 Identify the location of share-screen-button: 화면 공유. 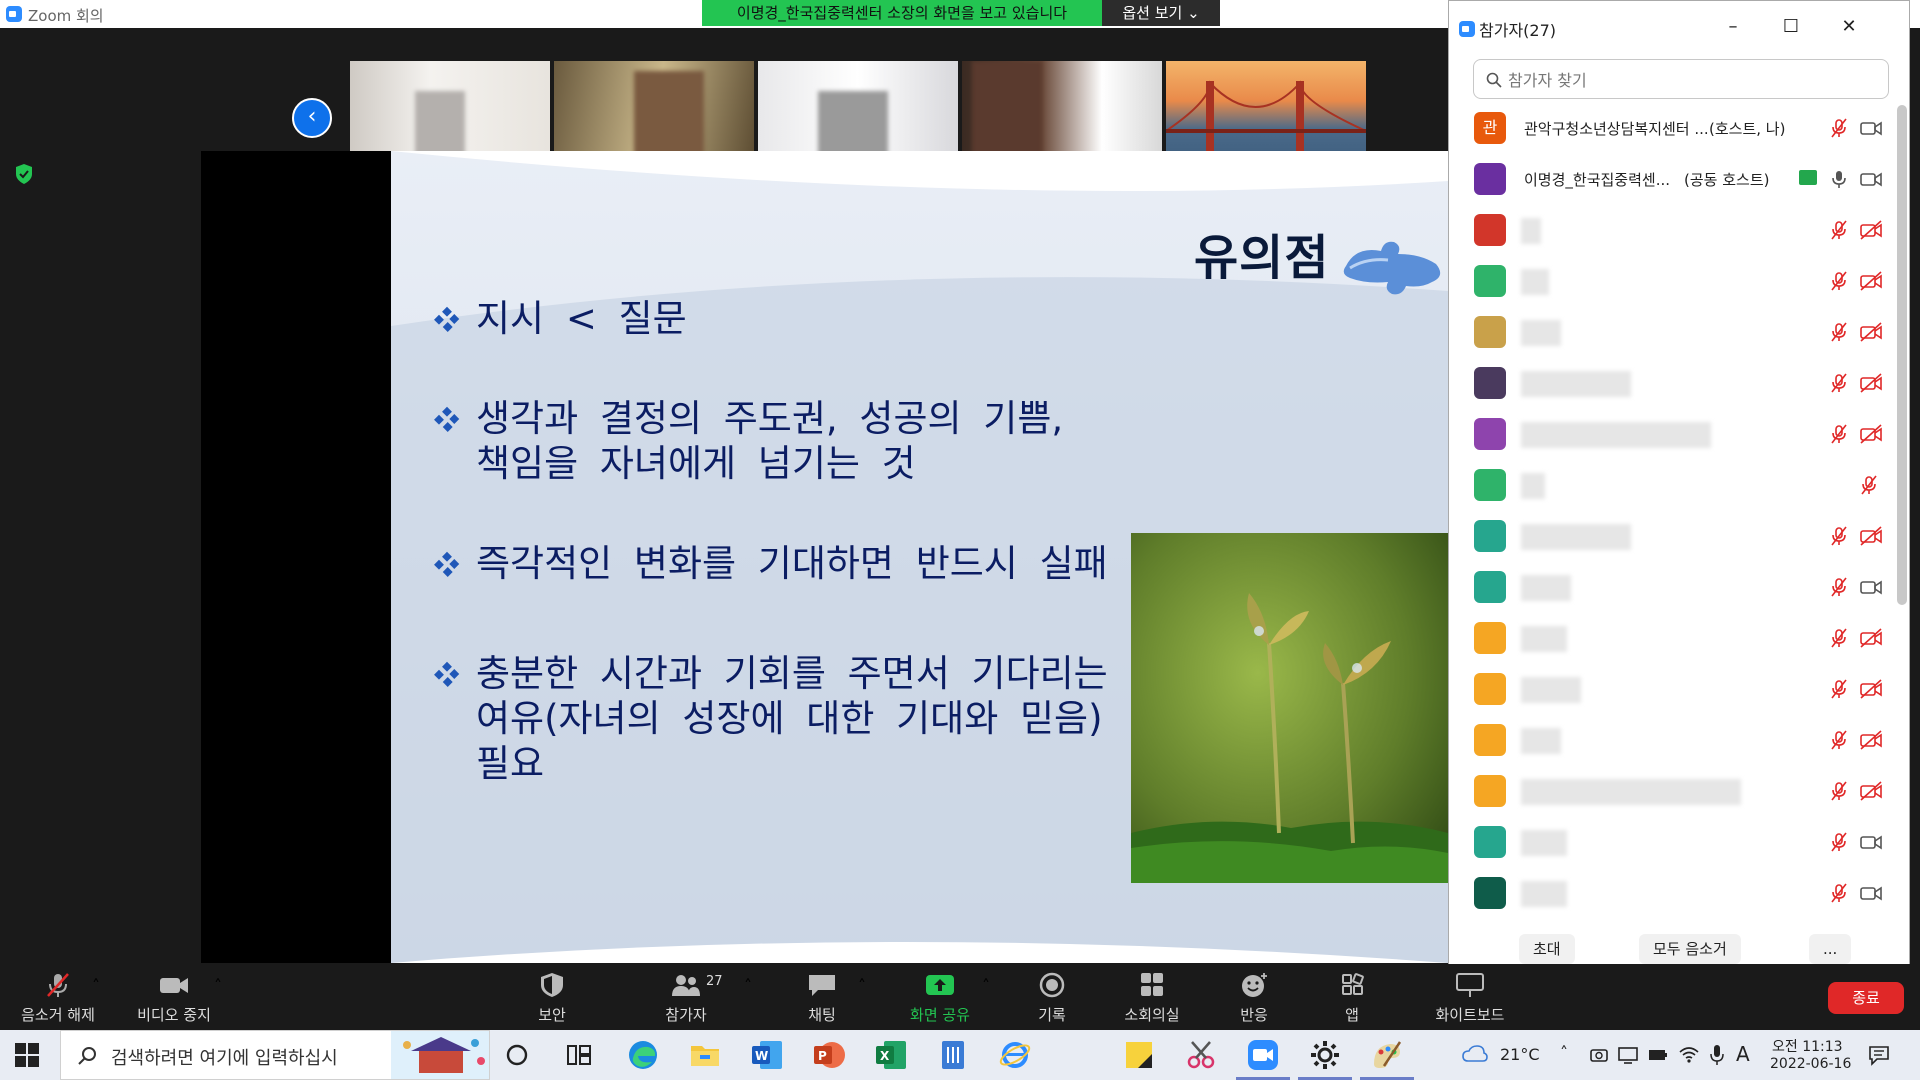
(940, 998).